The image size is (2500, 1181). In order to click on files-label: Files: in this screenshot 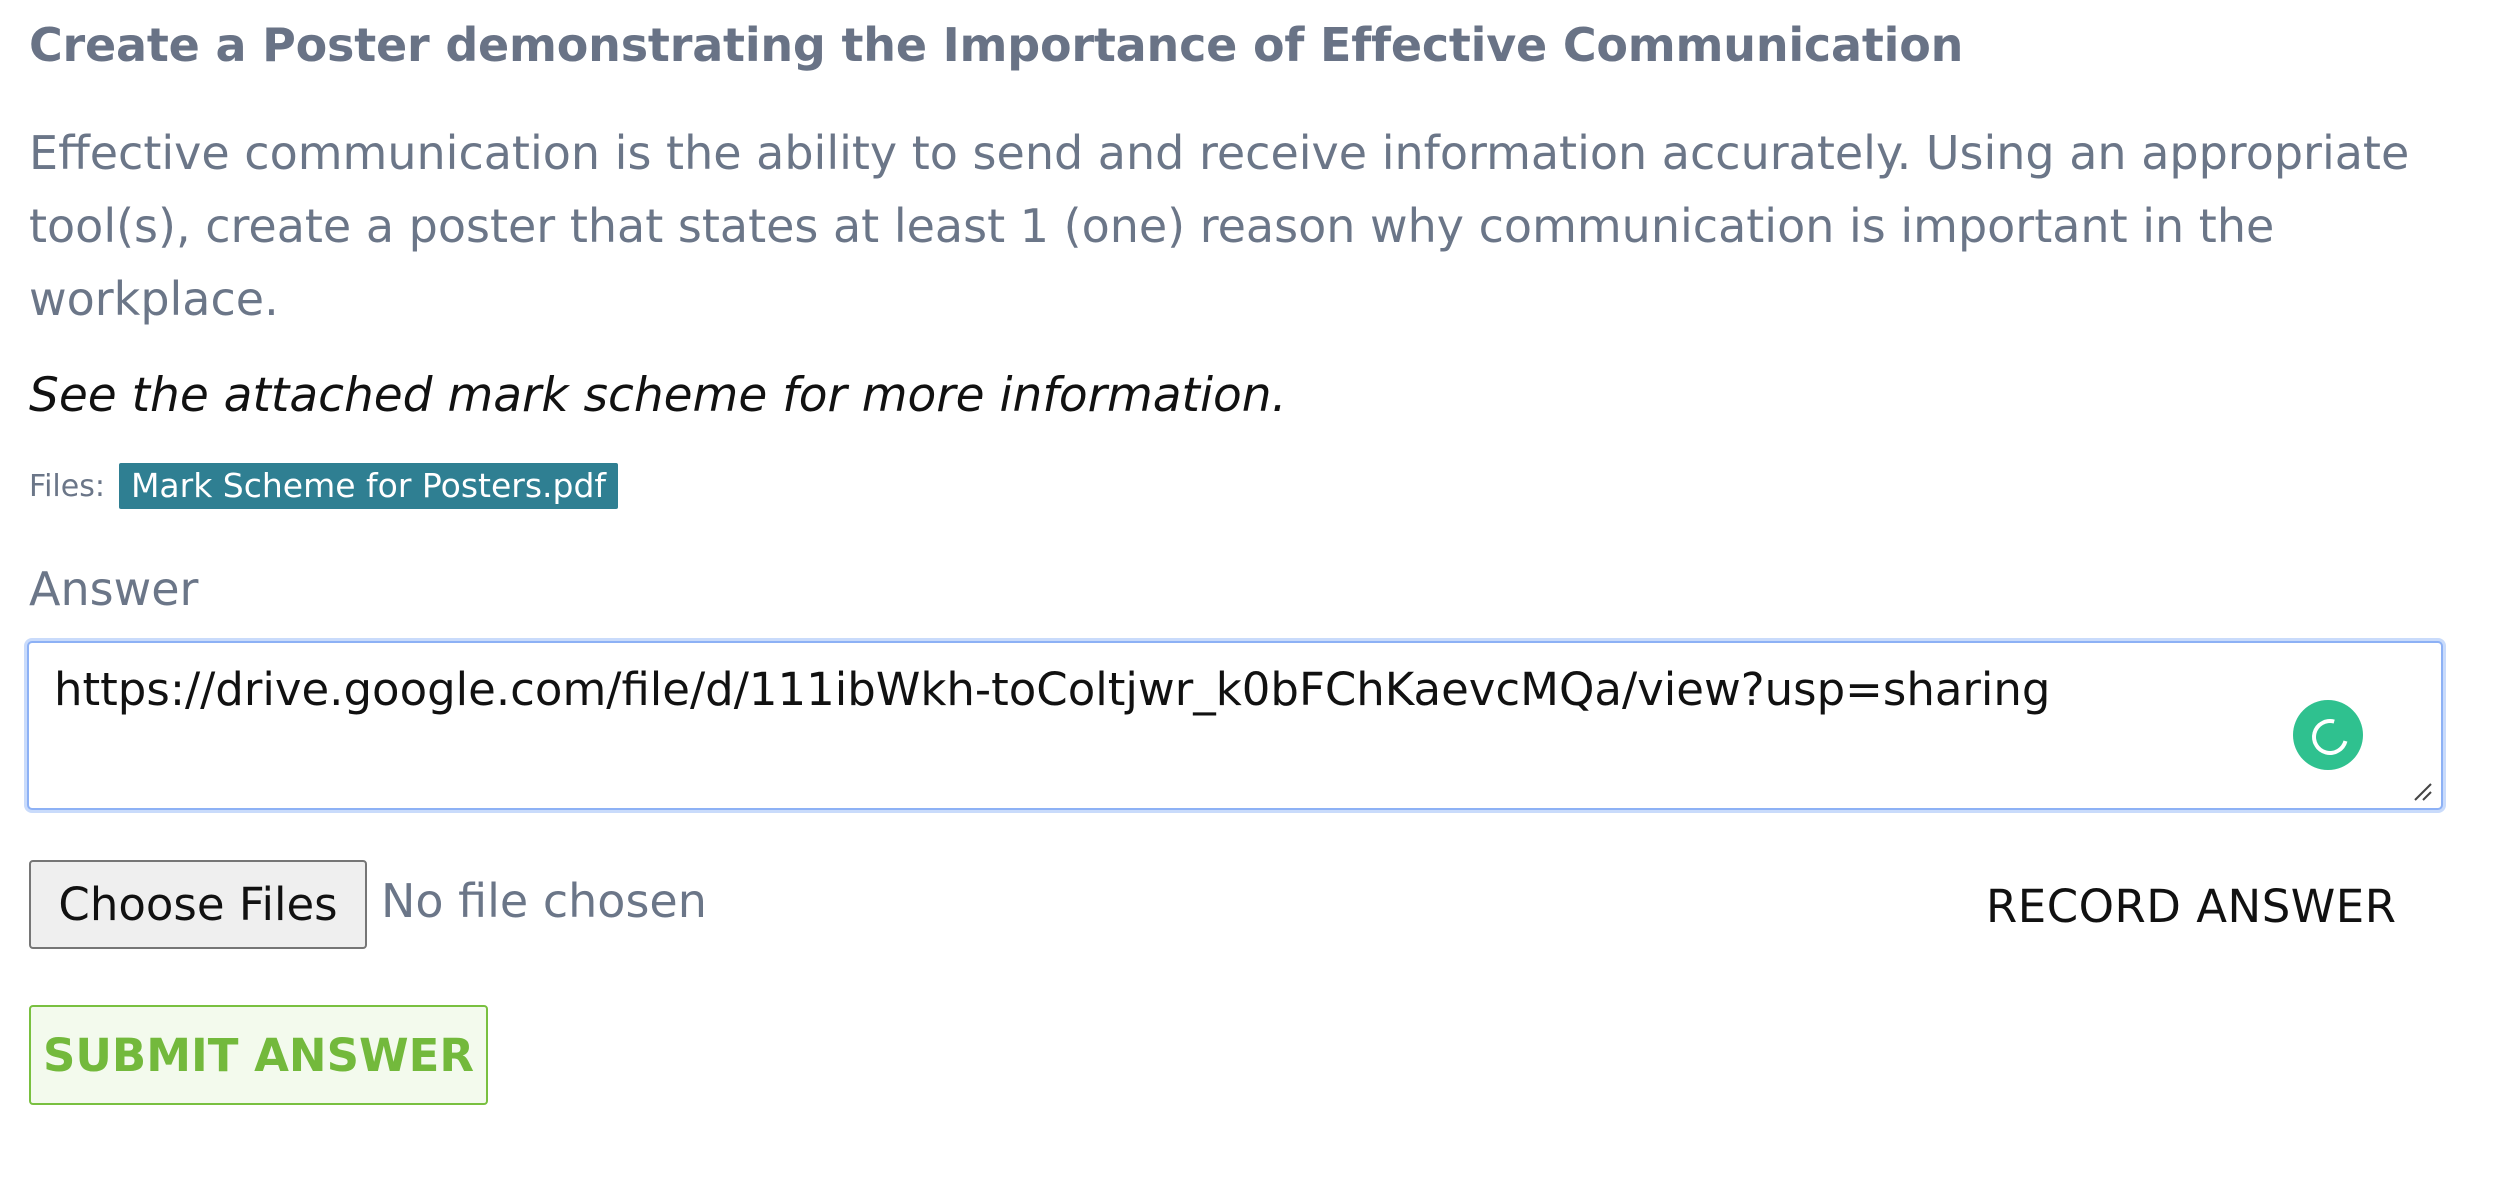, I will do `click(67, 486)`.